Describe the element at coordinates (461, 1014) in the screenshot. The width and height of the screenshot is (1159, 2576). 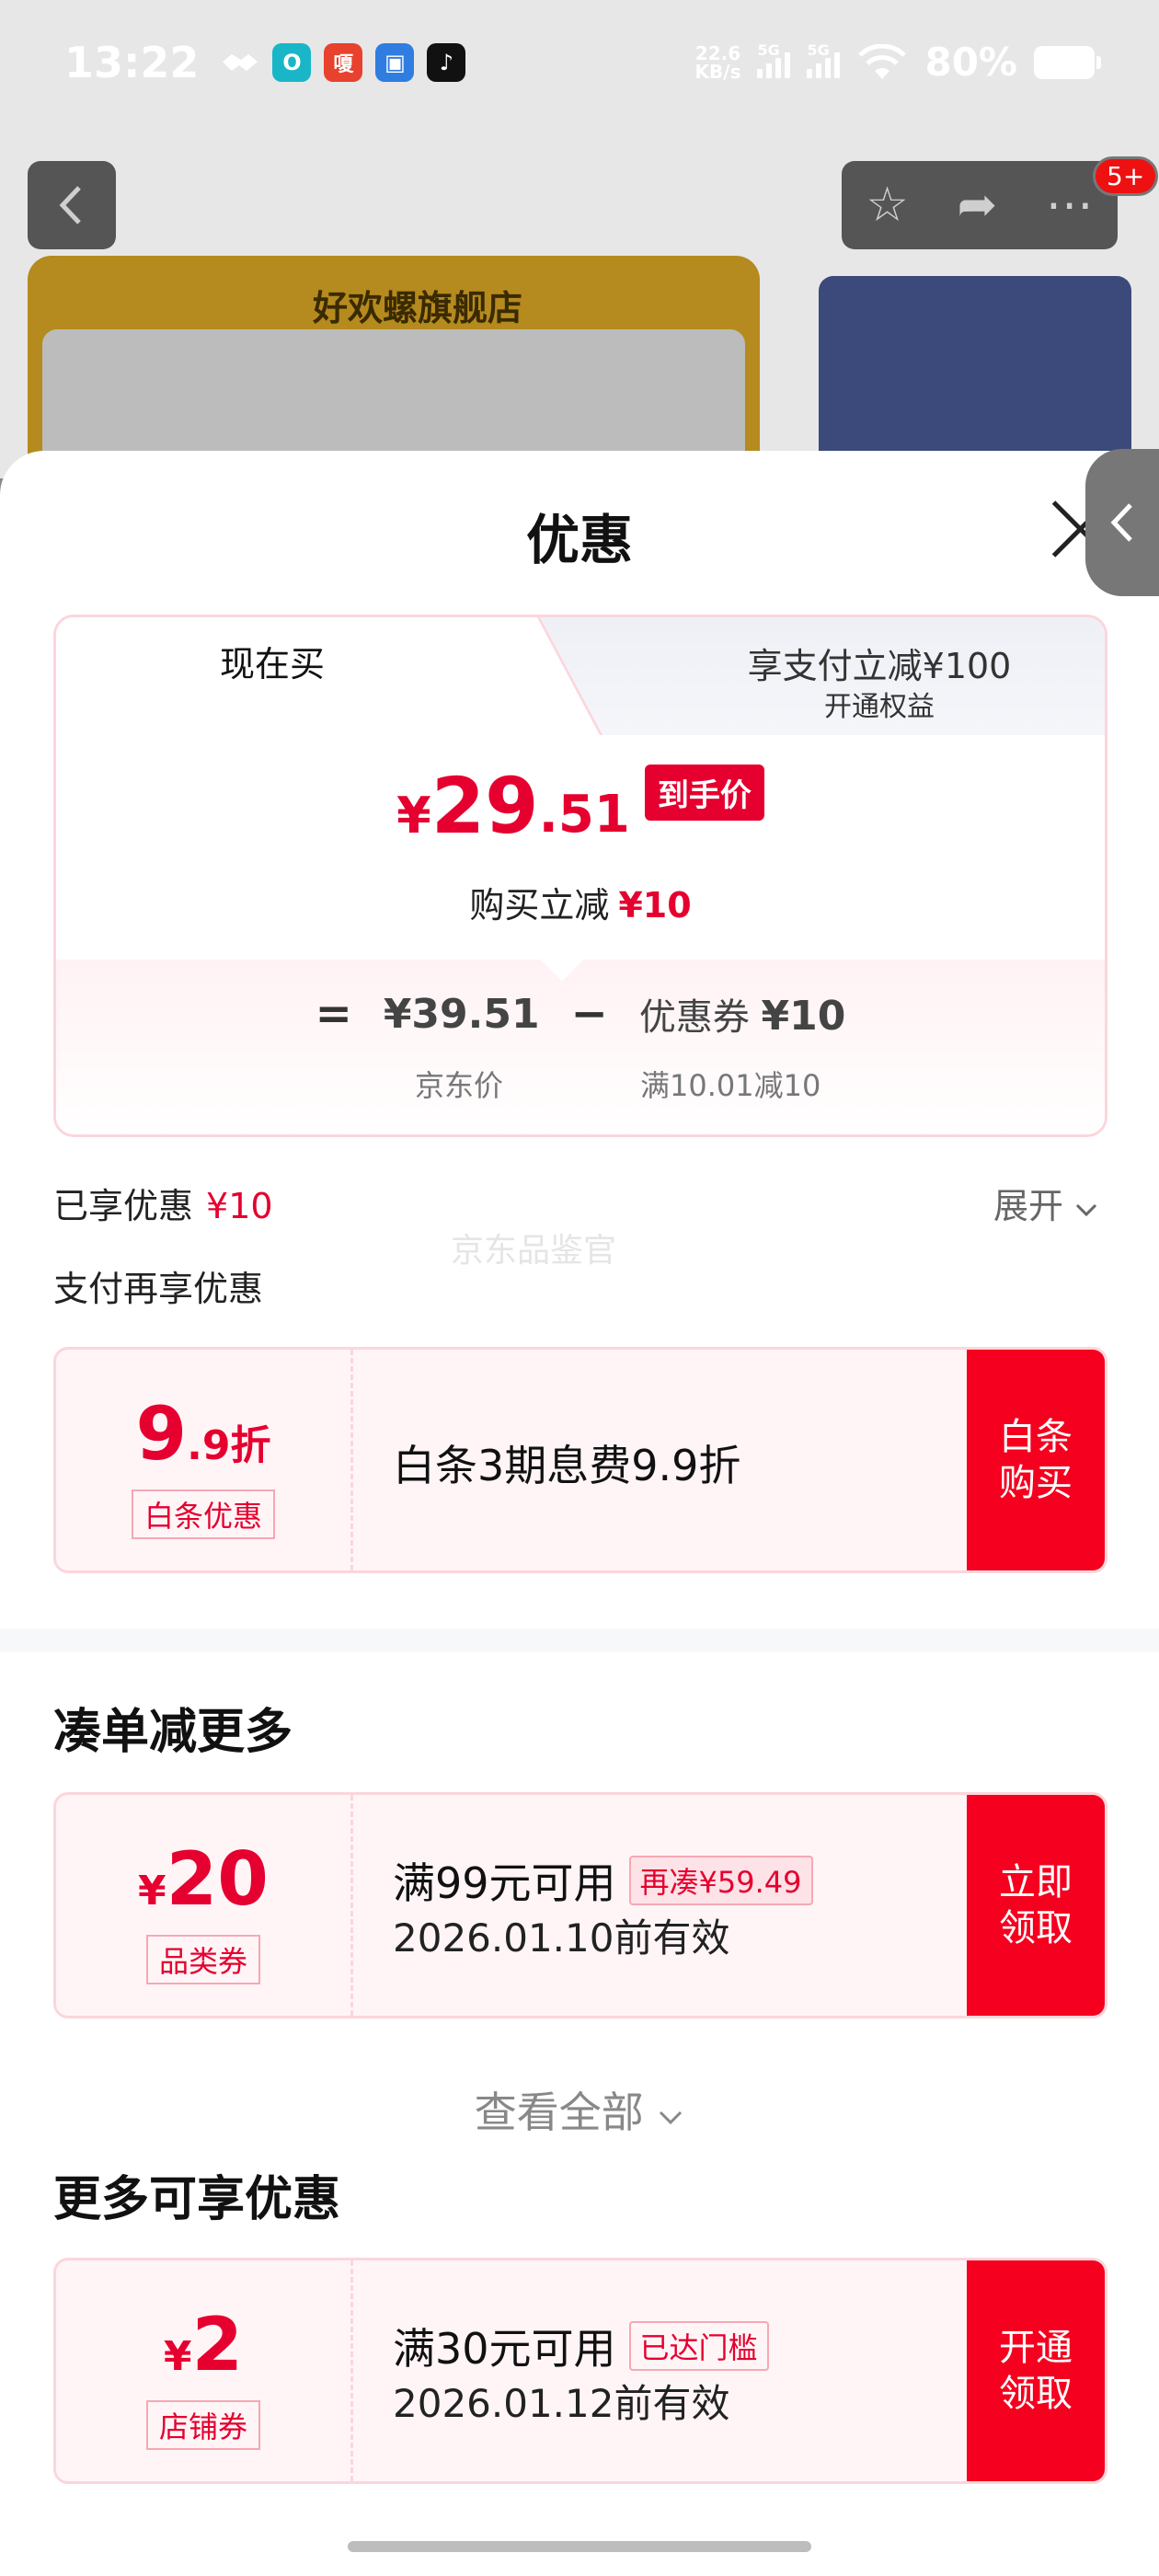
I see `base-price: ¥39.51` at that location.